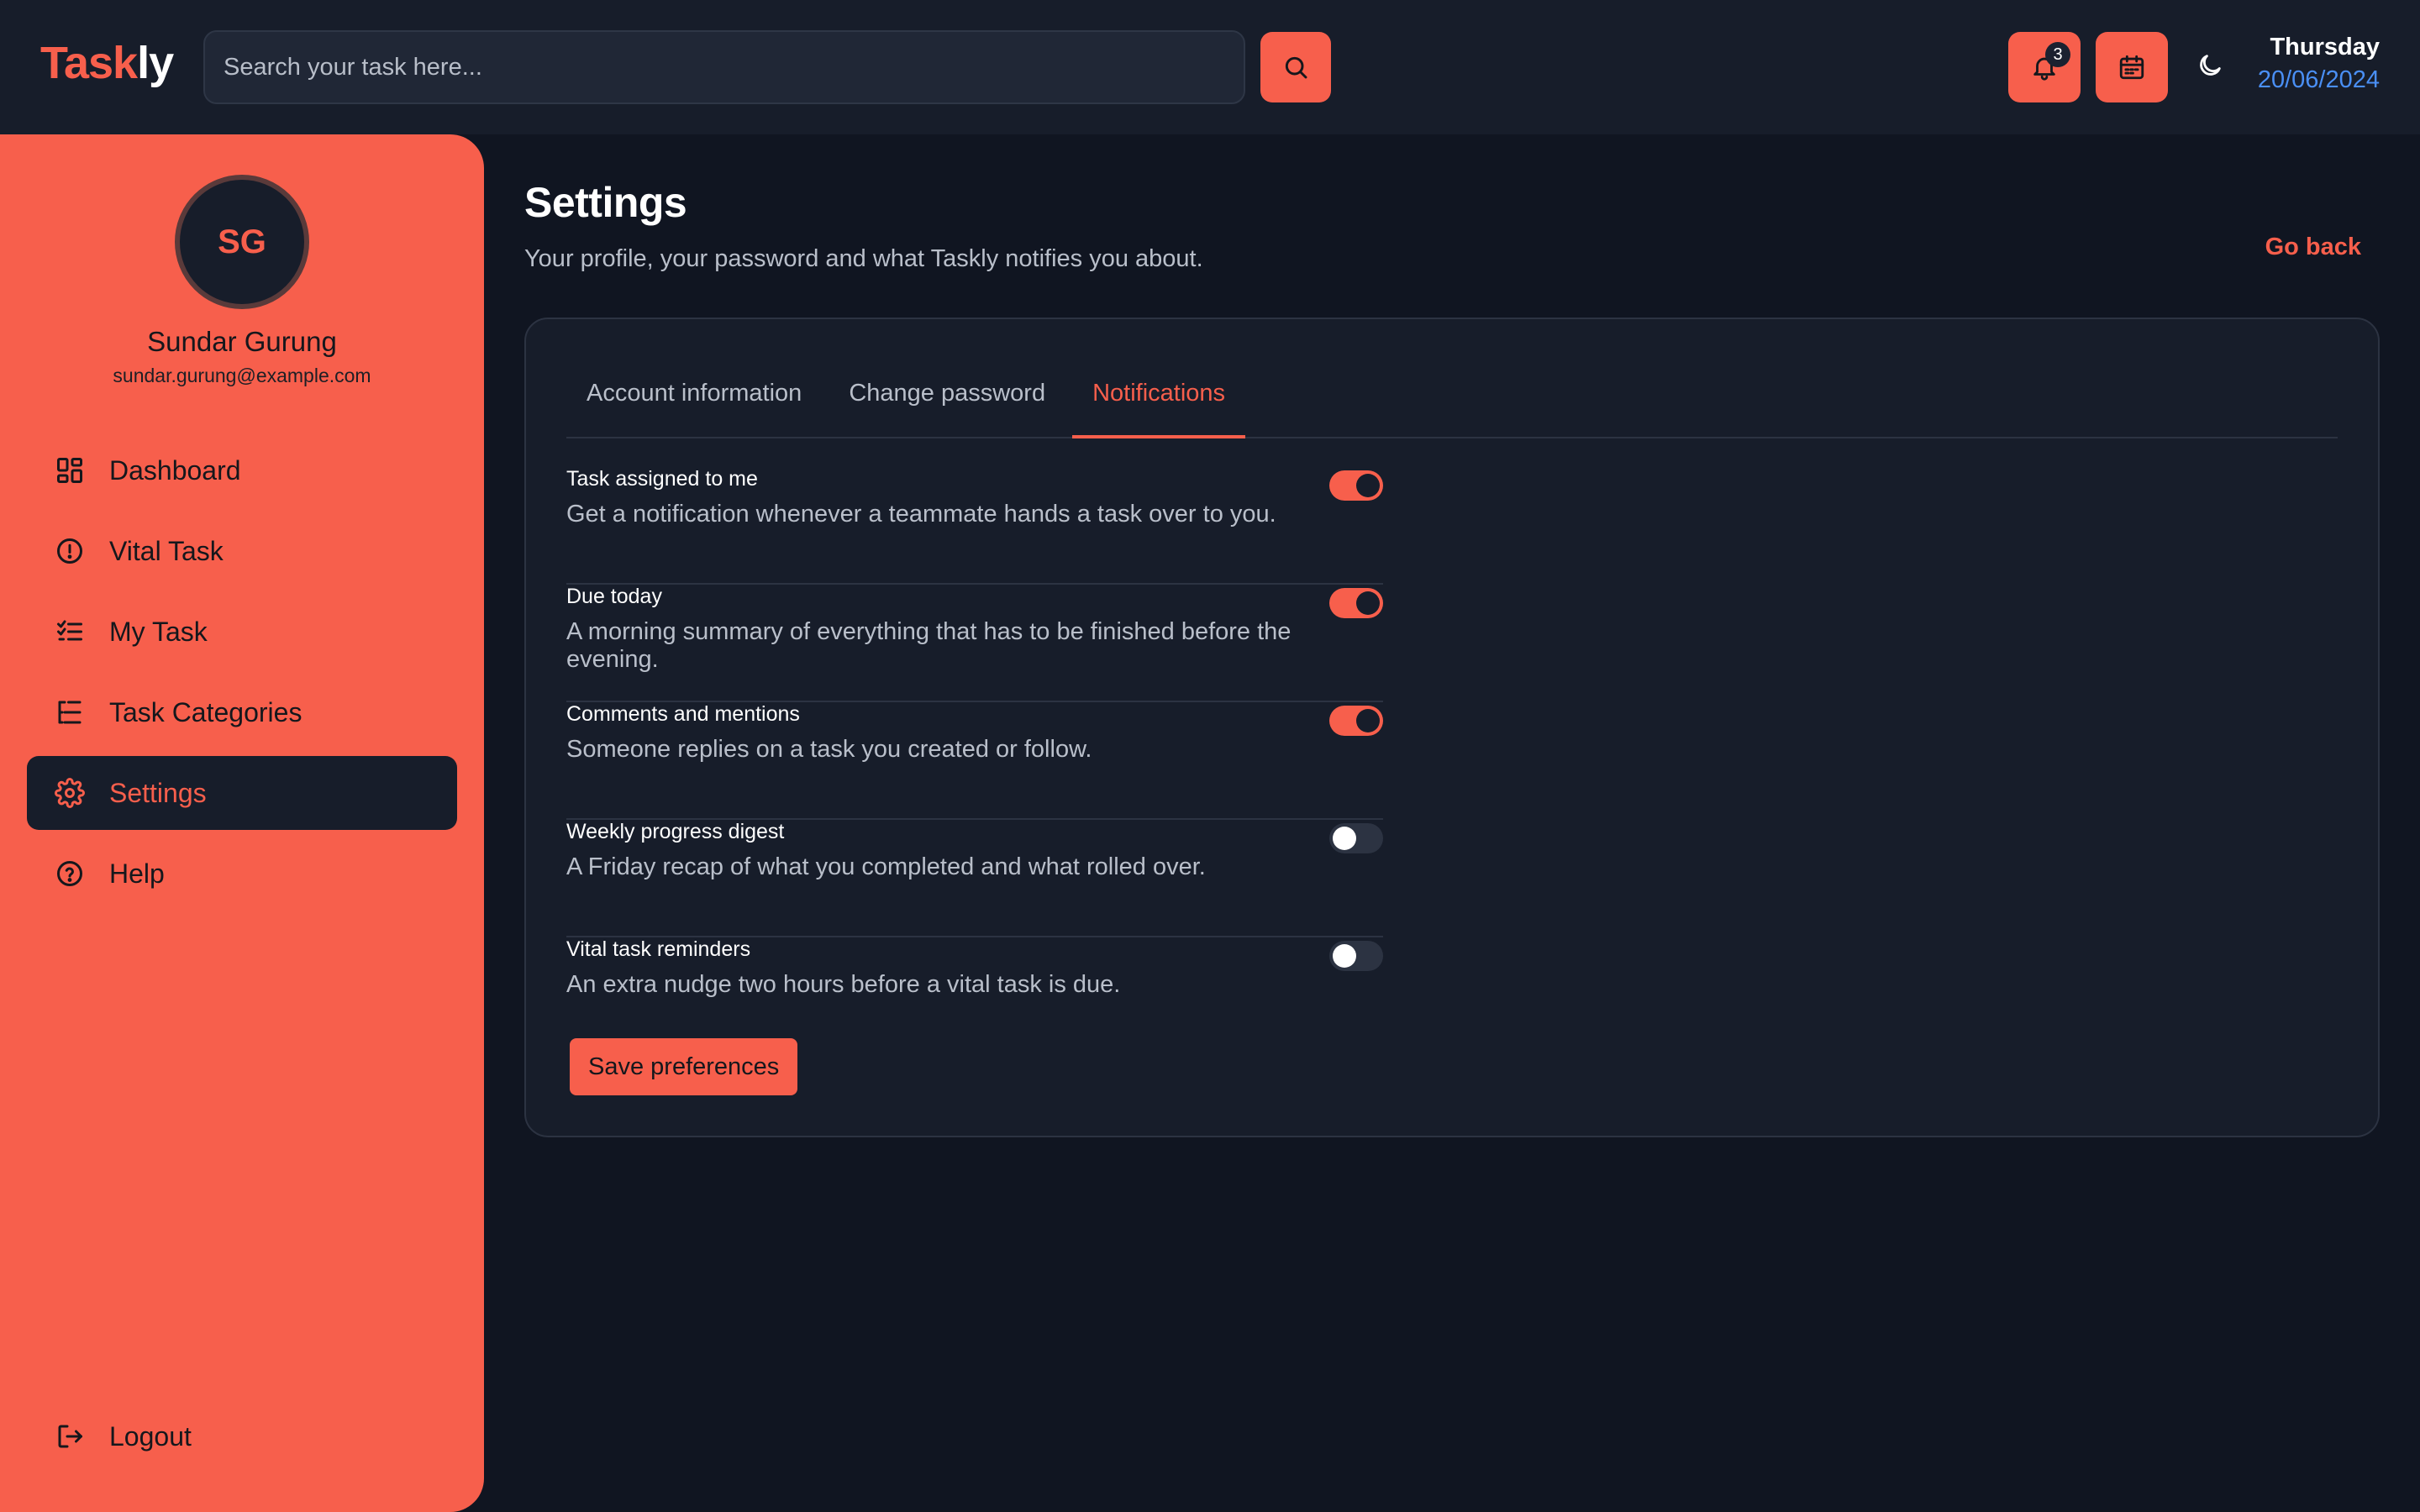 The width and height of the screenshot is (2420, 1512). I want to click on save-preferences-button: Save preferences, so click(684, 1066).